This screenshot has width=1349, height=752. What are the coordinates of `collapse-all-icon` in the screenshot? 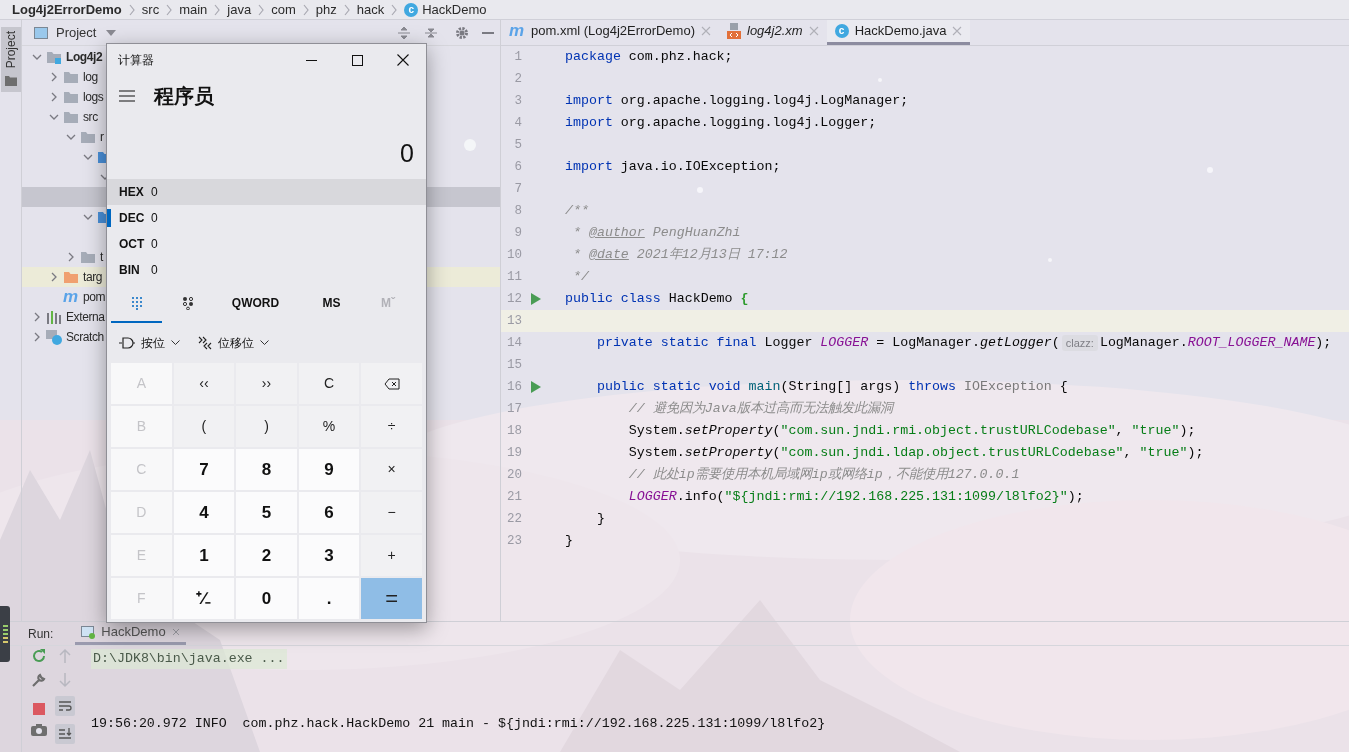 It's located at (431, 32).